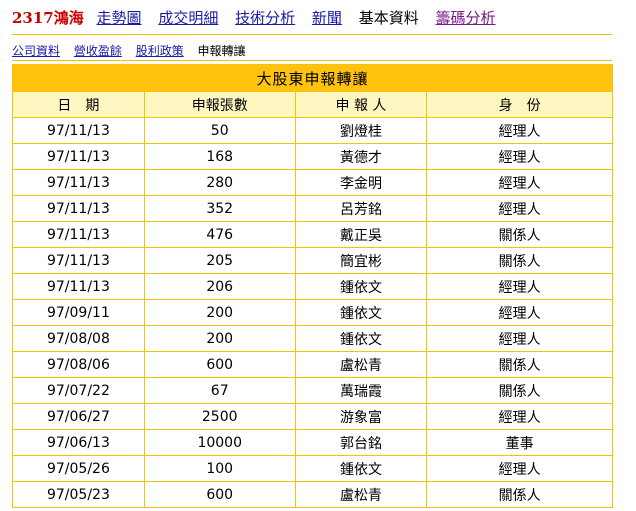 The height and width of the screenshot is (511, 636). I want to click on subnav-link-company-info: 公司資料, so click(36, 51).